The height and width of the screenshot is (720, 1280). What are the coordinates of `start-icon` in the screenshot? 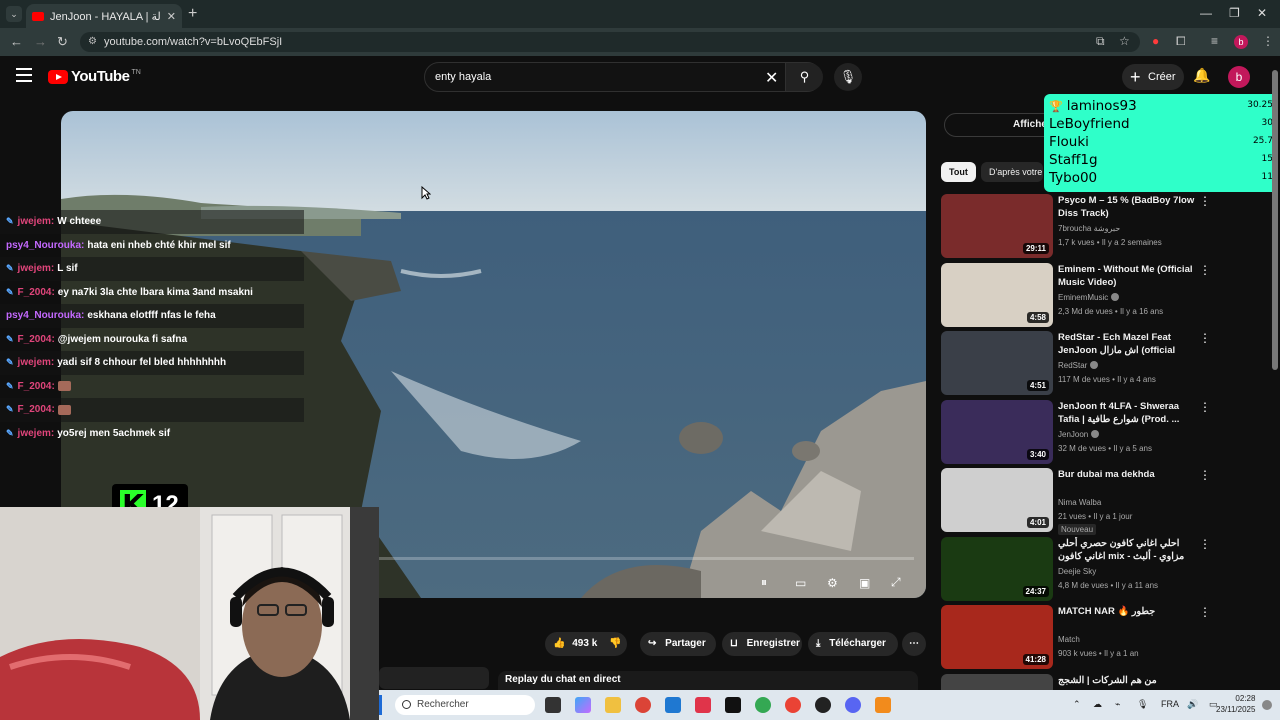 It's located at (380, 705).